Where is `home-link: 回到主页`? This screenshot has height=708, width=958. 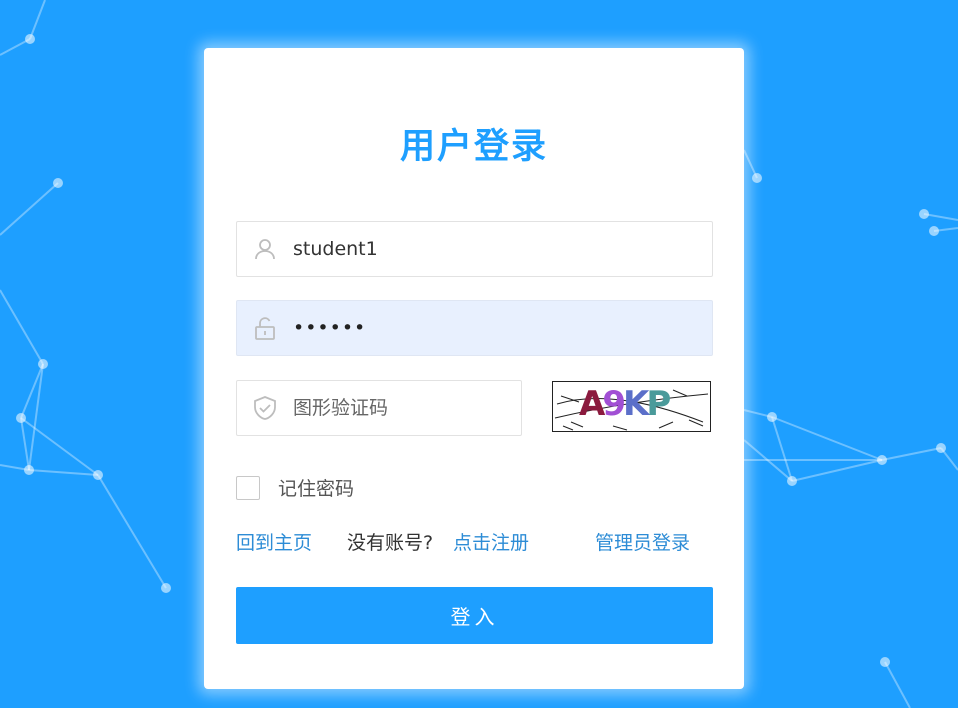 home-link: 回到主页 is located at coordinates (274, 541).